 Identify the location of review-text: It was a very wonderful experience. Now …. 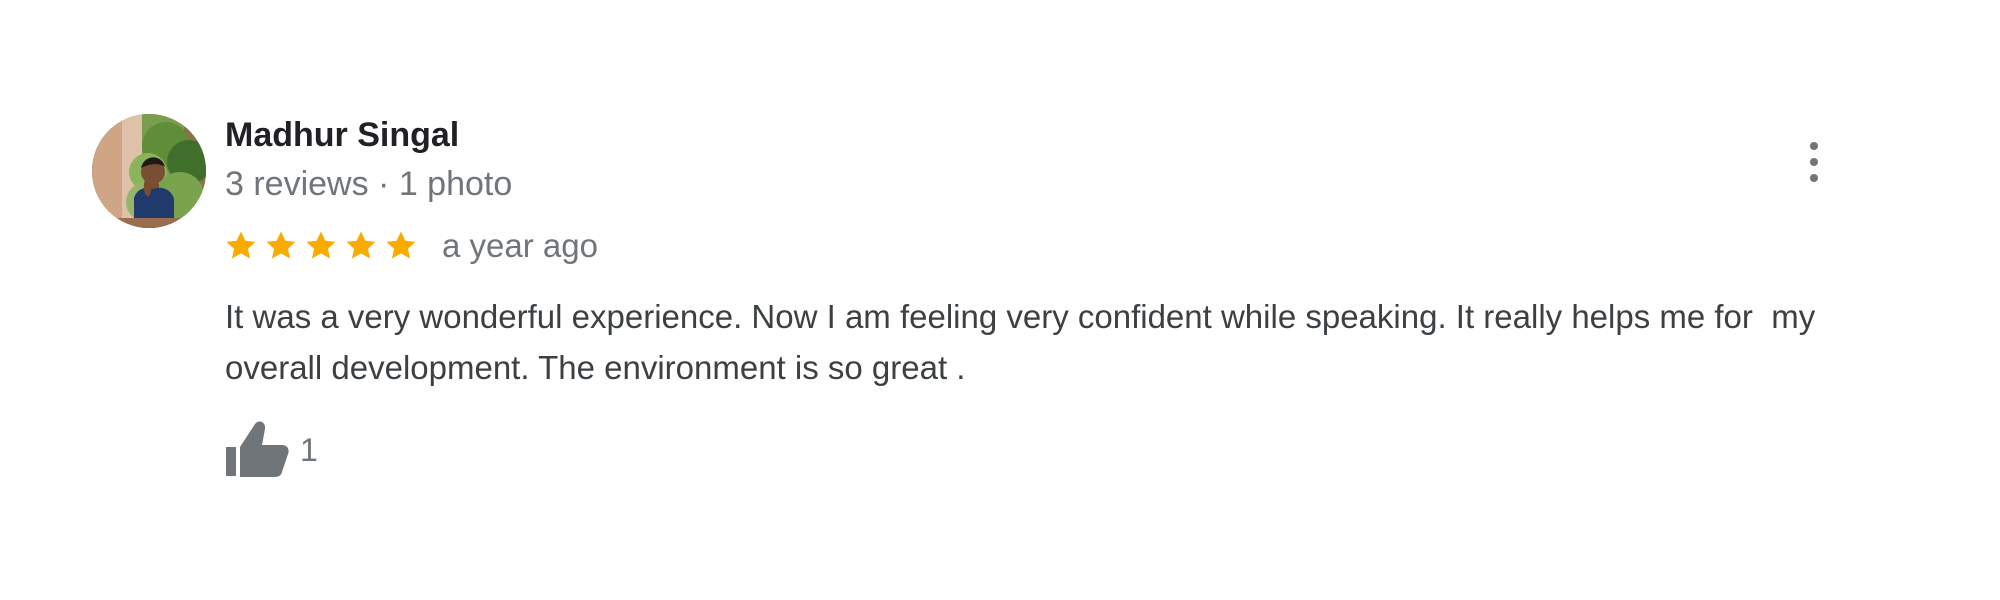
(1025, 342).